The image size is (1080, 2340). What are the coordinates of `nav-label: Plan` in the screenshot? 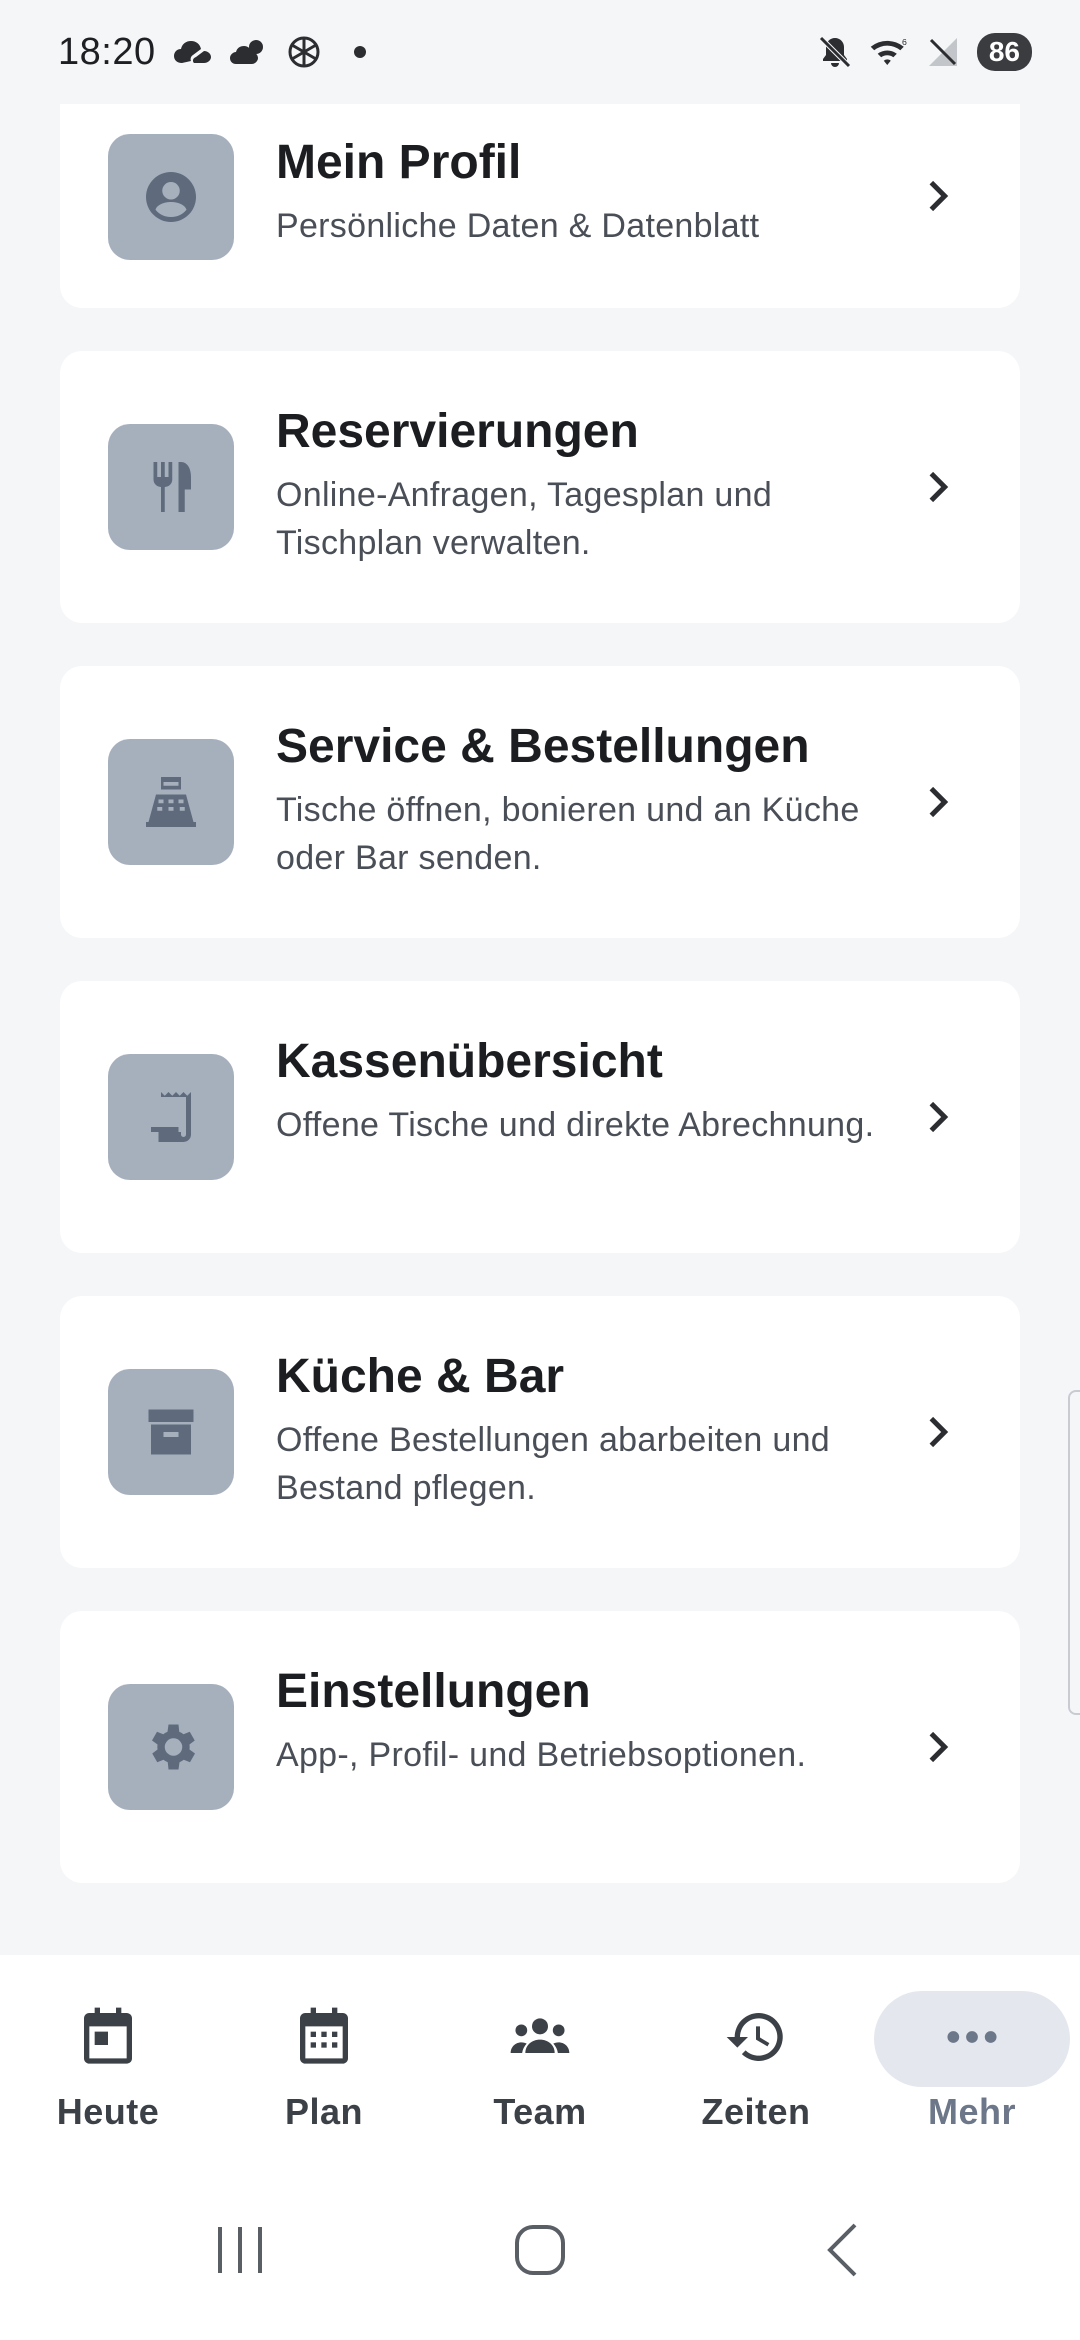 It's located at (324, 2111).